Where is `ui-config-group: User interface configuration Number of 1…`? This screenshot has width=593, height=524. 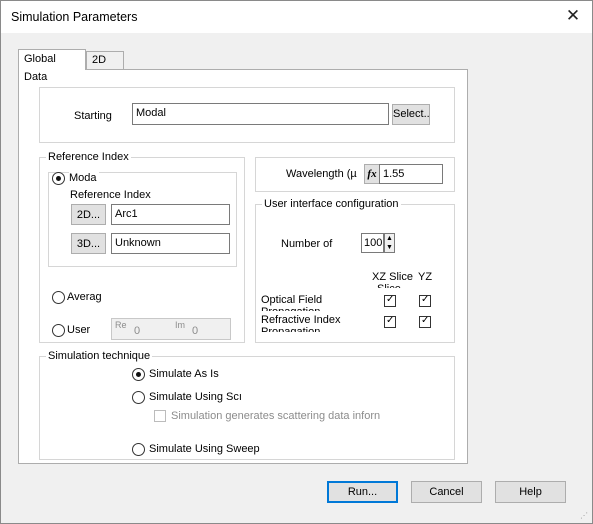 ui-config-group: User interface configuration Number of 1… is located at coordinates (355, 270).